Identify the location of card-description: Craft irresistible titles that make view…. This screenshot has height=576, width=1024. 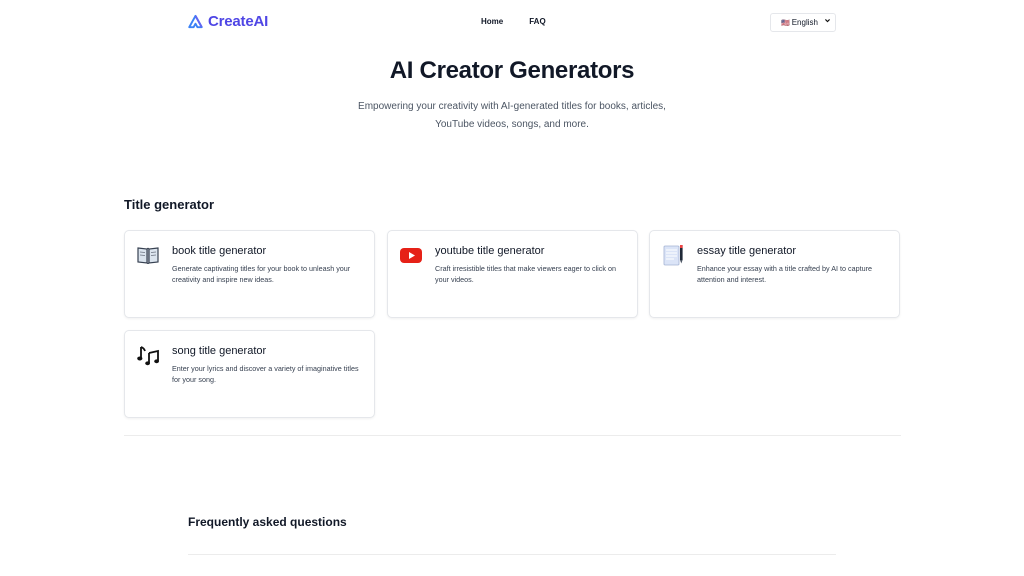
(525, 274).